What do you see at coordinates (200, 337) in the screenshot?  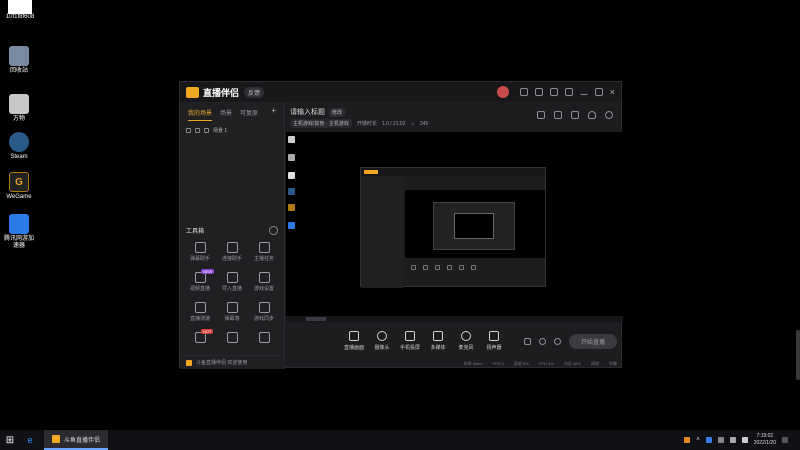 I see `tool-item: HOT` at bounding box center [200, 337].